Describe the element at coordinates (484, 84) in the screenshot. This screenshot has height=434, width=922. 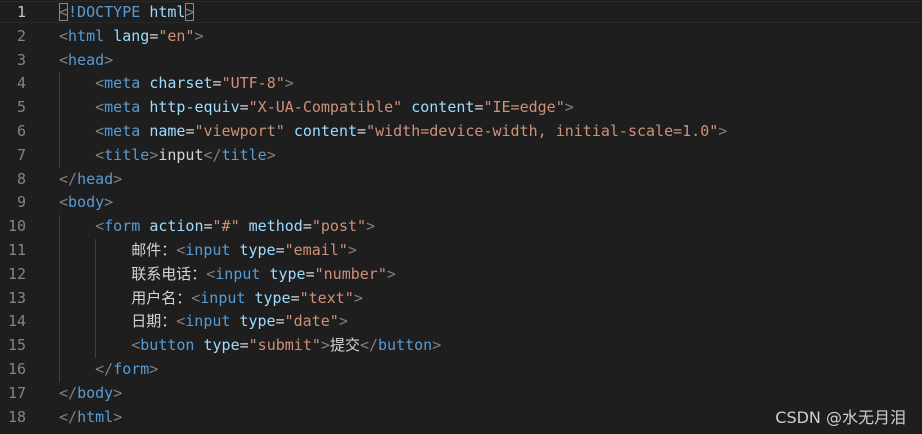
I see `code-line: <meta charset="UTF-8">` at that location.